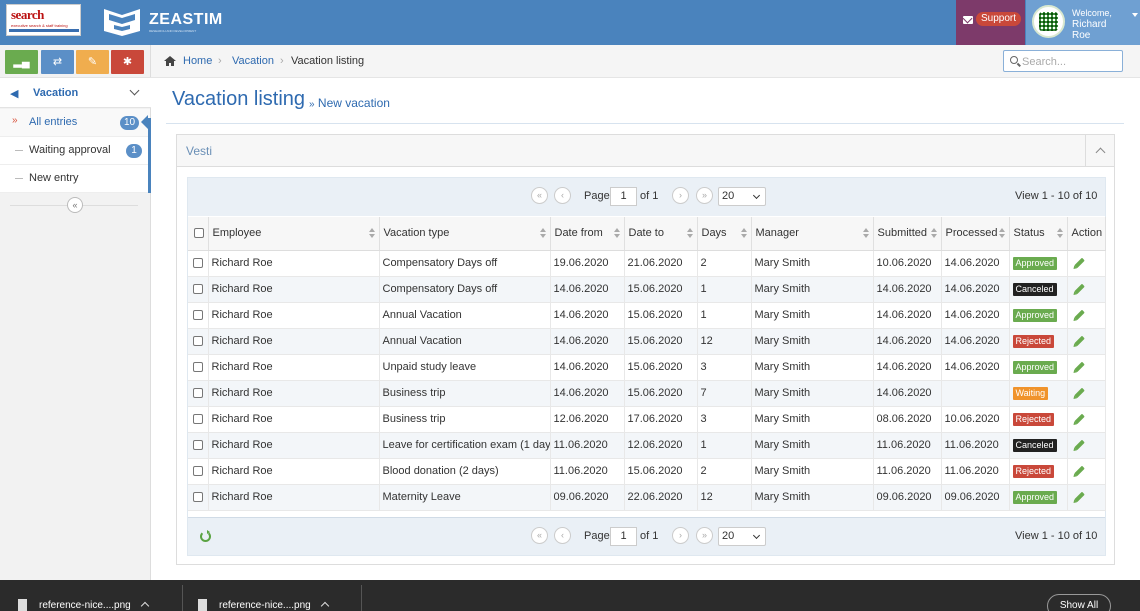  What do you see at coordinates (1069, 61) in the screenshot?
I see `search-input` at bounding box center [1069, 61].